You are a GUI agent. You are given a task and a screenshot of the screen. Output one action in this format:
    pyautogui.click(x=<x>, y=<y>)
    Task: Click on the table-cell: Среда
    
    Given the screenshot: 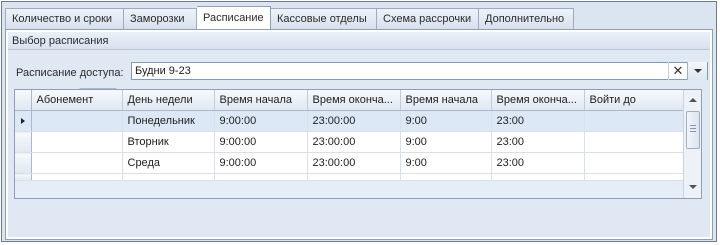 What is the action you would take?
    pyautogui.click(x=168, y=163)
    